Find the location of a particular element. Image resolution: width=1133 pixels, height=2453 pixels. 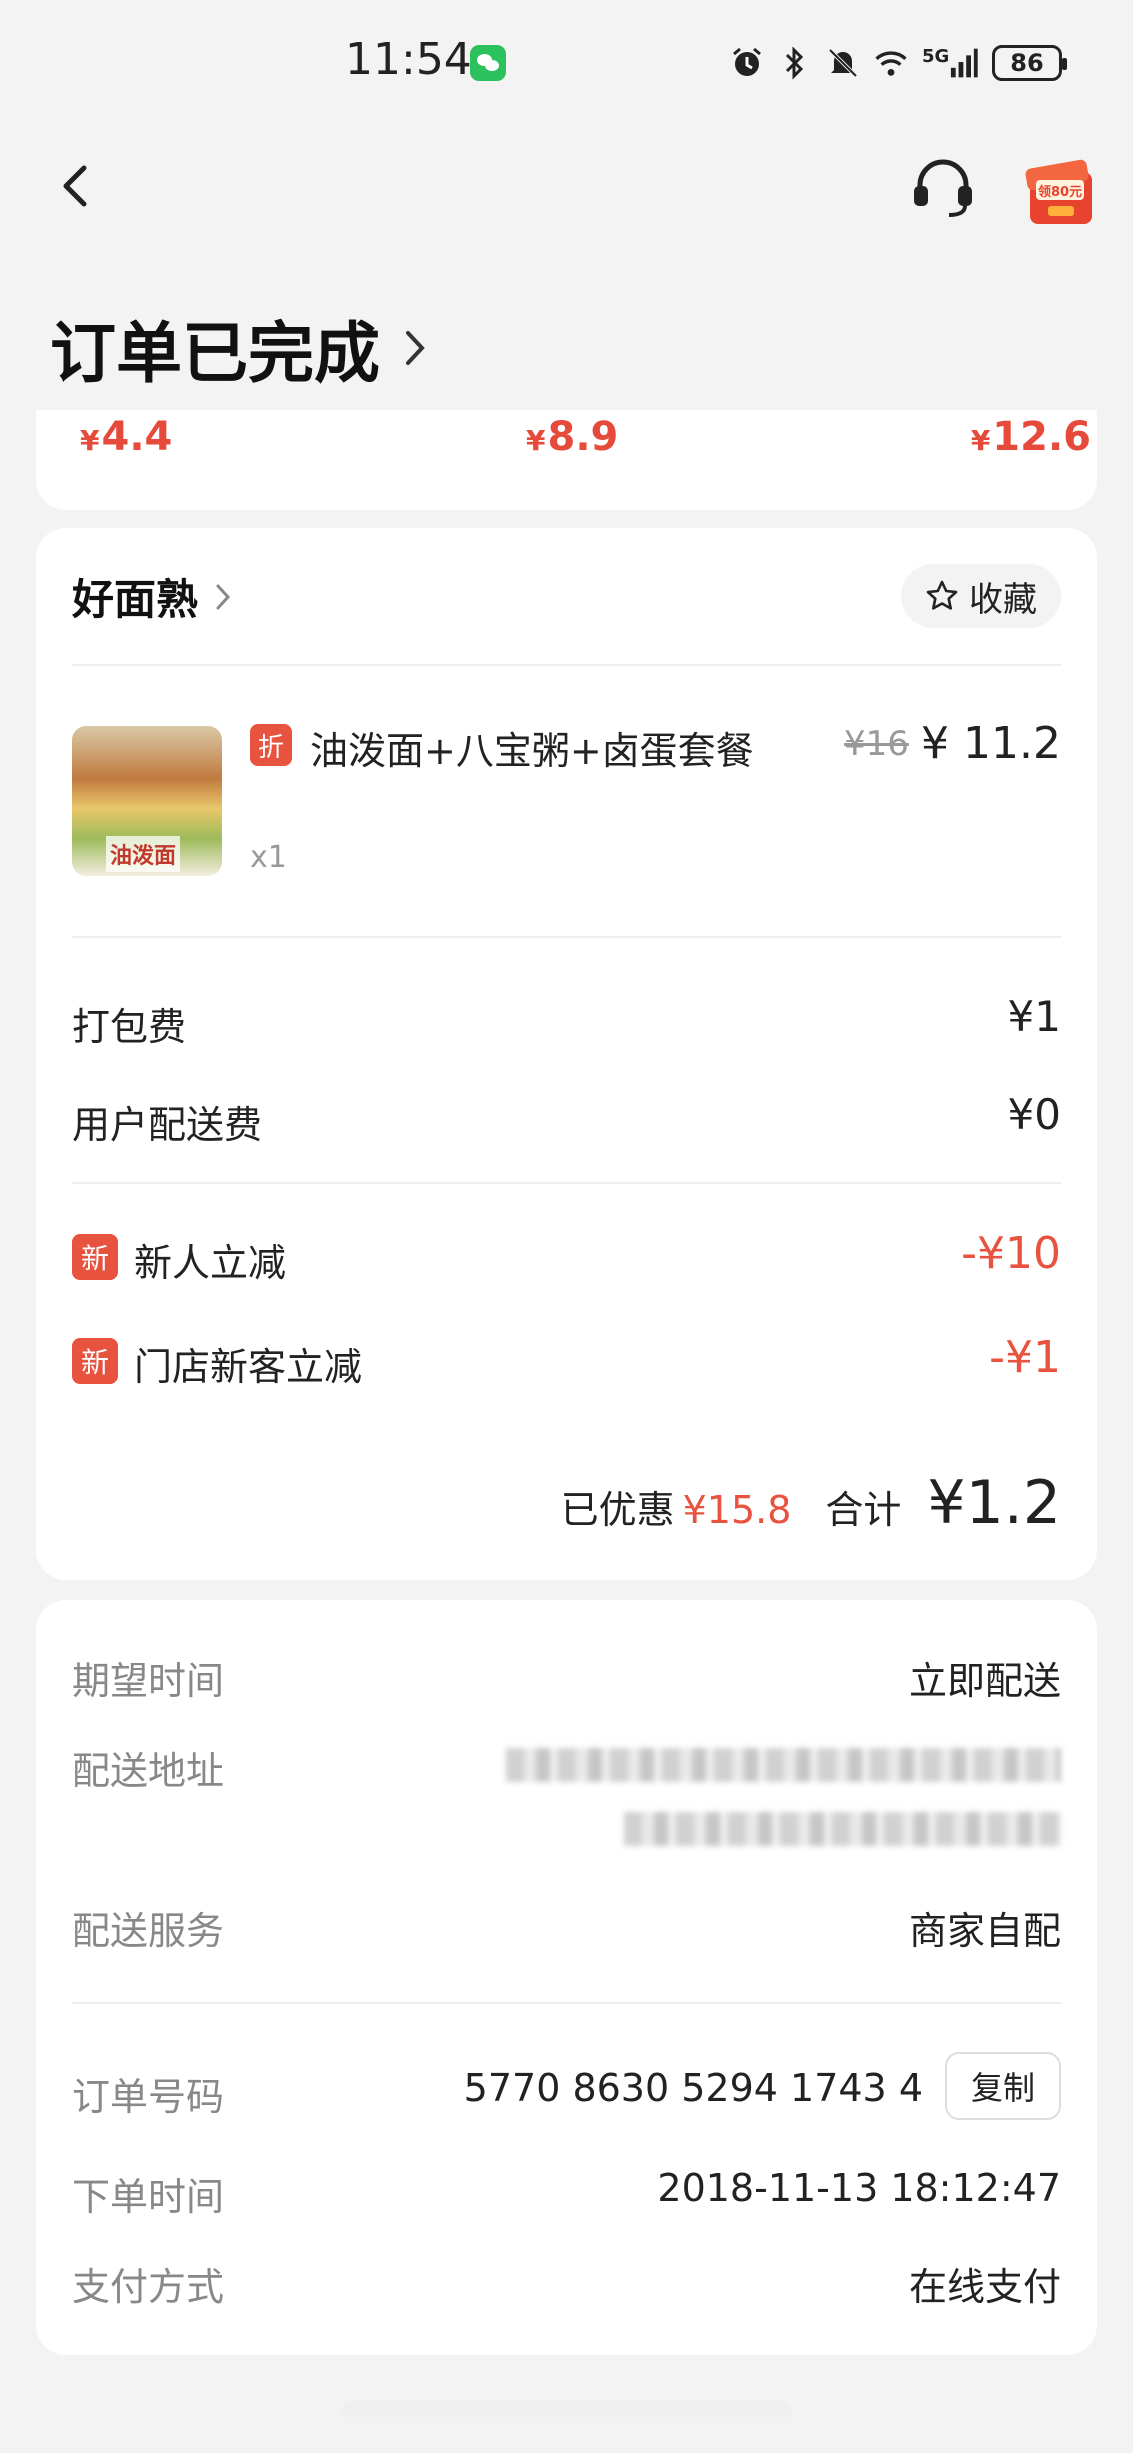

wechat-notification-icon is located at coordinates (488, 63).